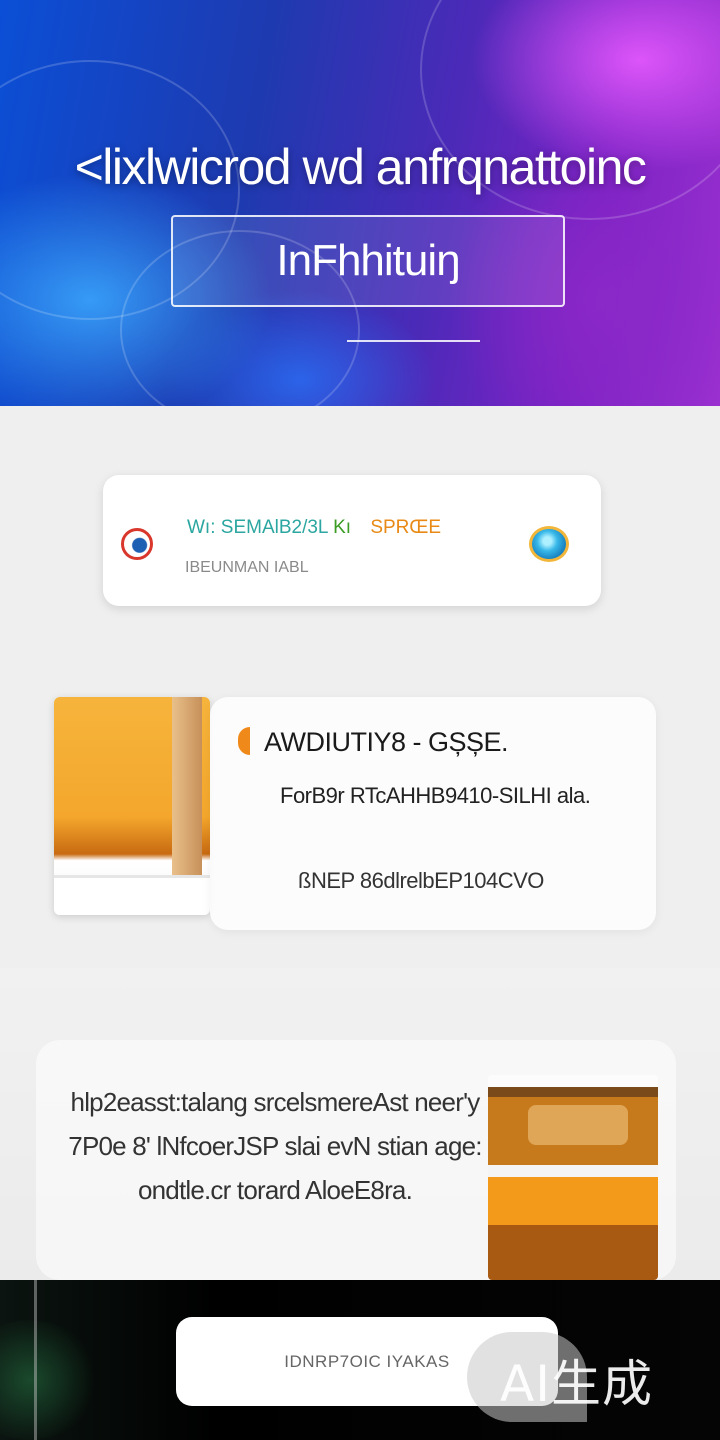  Describe the element at coordinates (421, 880) in the screenshot. I see `feature-meta: ßNEP 86dlrelbEP104CVO` at that location.